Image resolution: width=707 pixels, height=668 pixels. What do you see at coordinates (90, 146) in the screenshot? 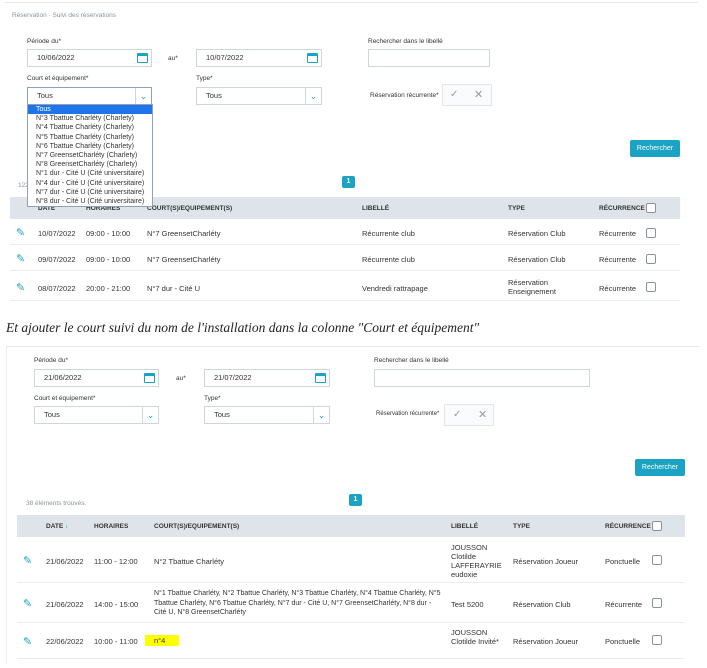
I see `dropdown-option: N°6 Tbattue Charléty (Charlety)` at bounding box center [90, 146].